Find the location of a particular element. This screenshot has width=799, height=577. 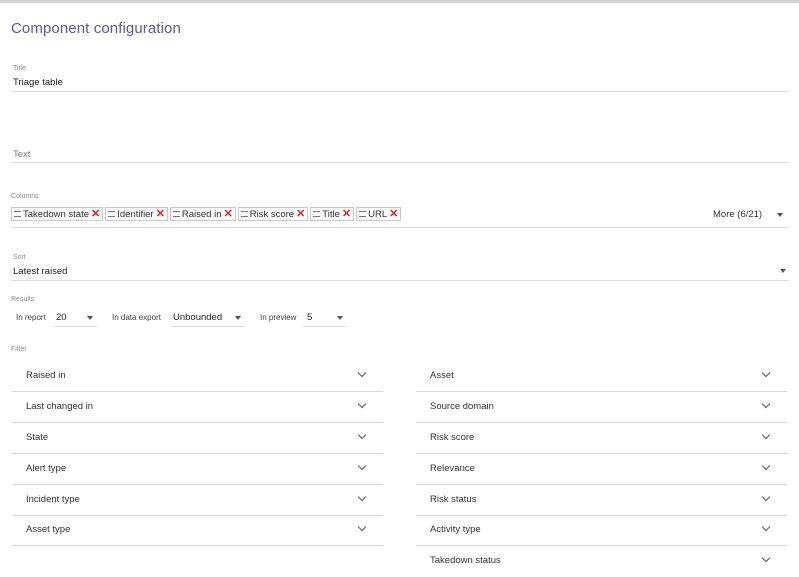

column-chip-label: Takedown state is located at coordinates (56, 214).